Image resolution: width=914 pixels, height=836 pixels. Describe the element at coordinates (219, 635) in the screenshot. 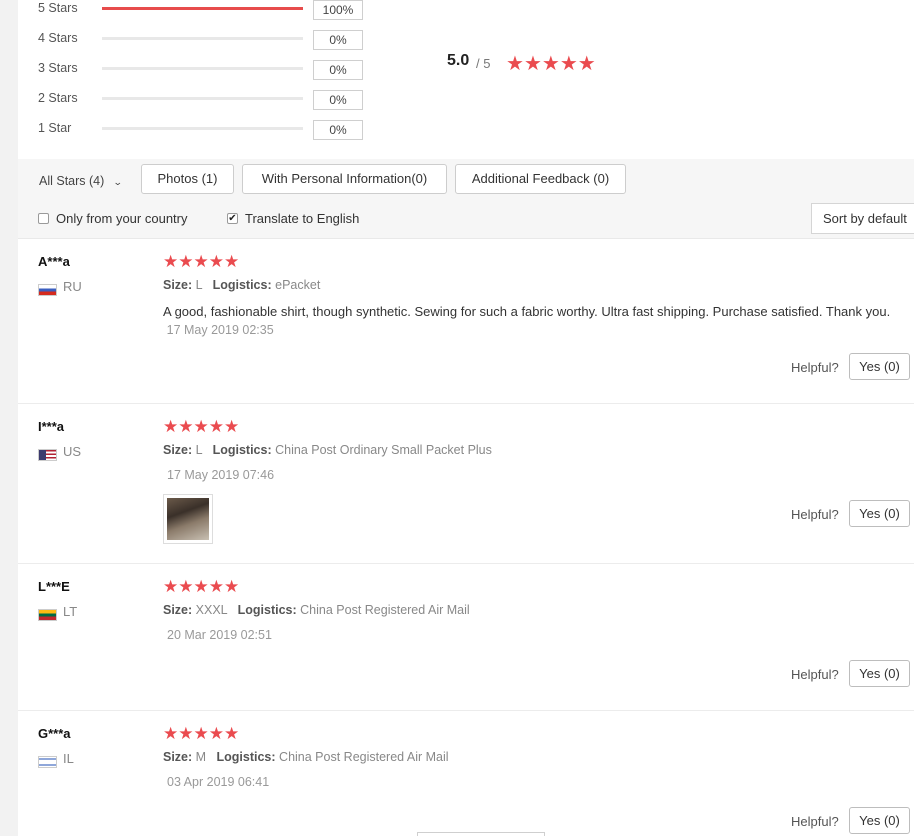

I see `review-date: 20 Mar 2019 02:51` at that location.